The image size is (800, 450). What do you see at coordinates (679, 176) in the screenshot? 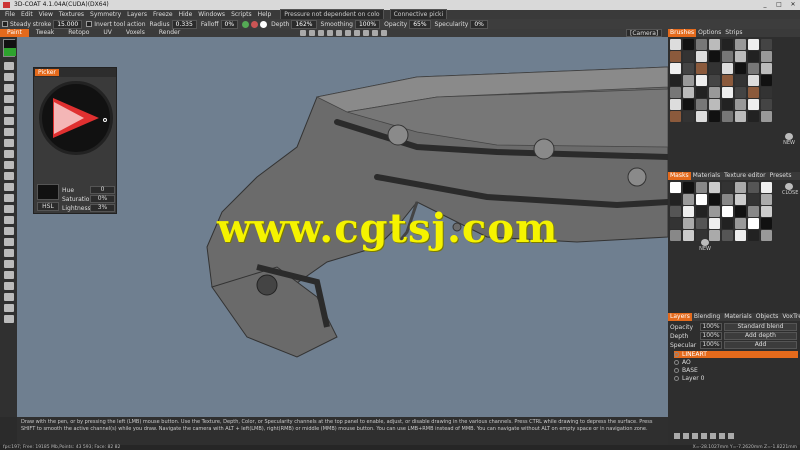
I see `tab-masks: Masks` at bounding box center [679, 176].